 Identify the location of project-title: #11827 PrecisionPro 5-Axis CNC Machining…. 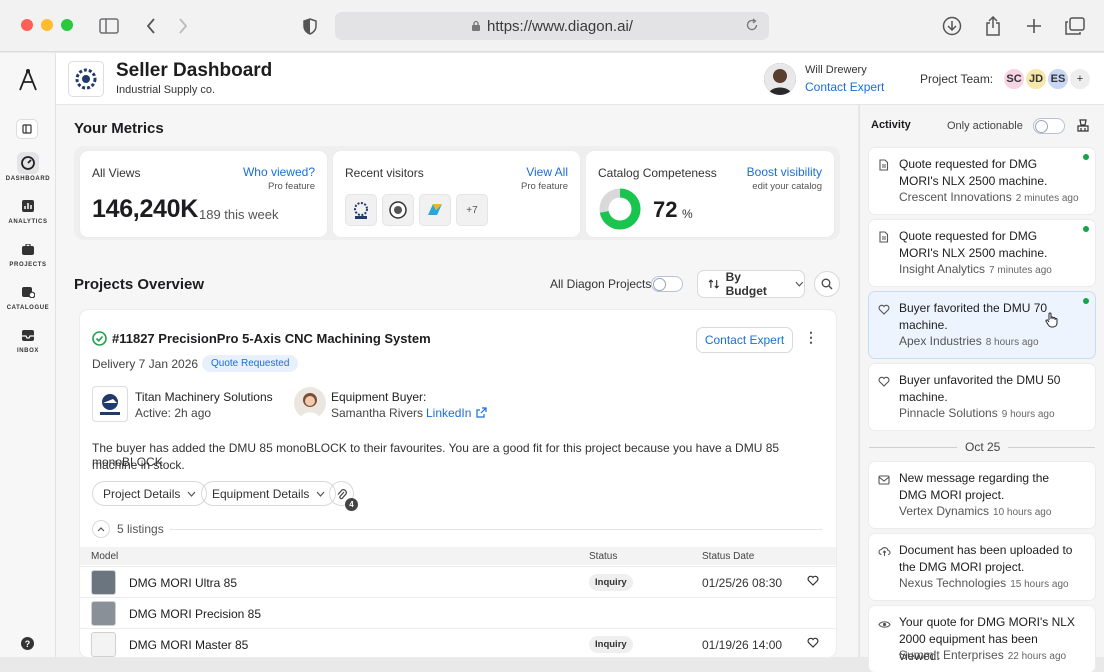
(271, 338).